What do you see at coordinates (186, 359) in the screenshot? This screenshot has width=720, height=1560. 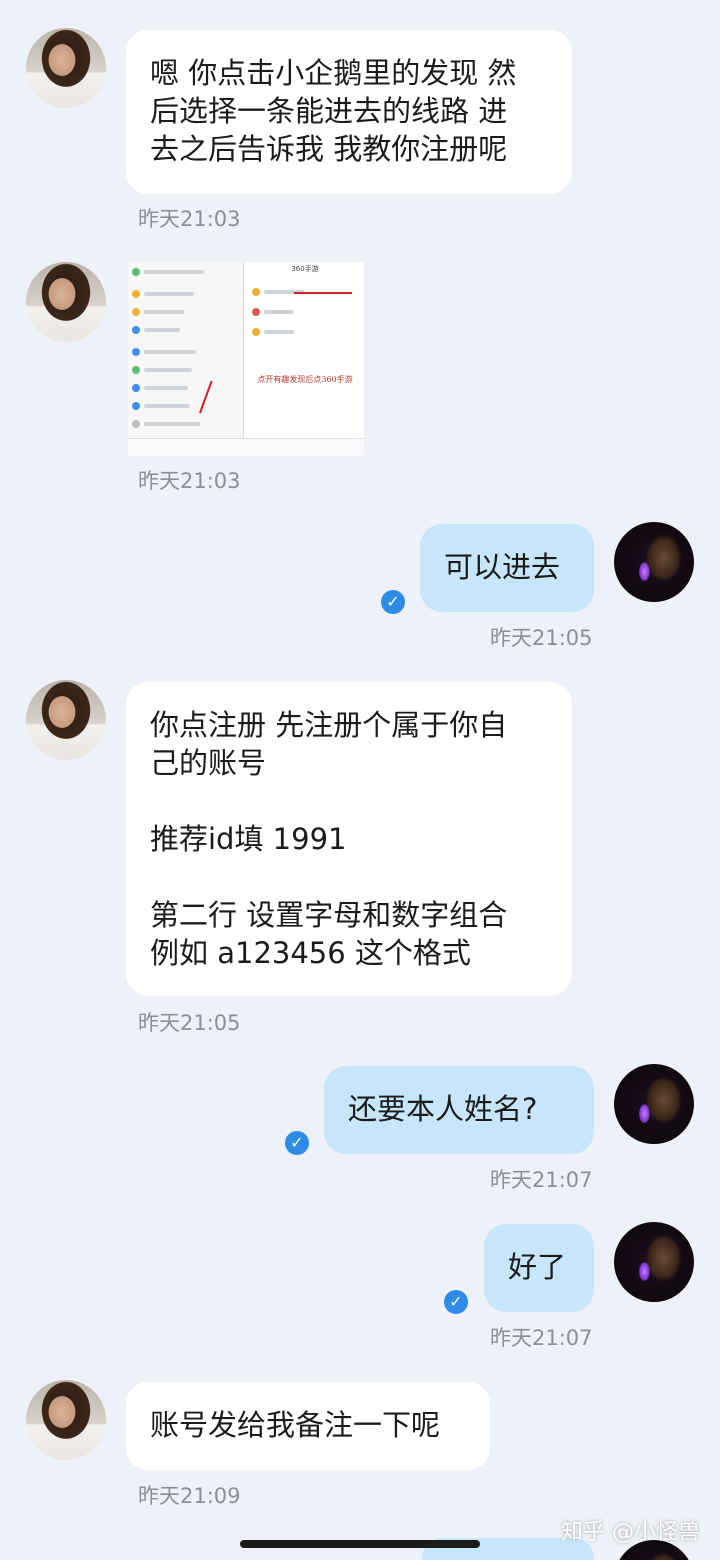 I see `screenshot-menu-pane` at bounding box center [186, 359].